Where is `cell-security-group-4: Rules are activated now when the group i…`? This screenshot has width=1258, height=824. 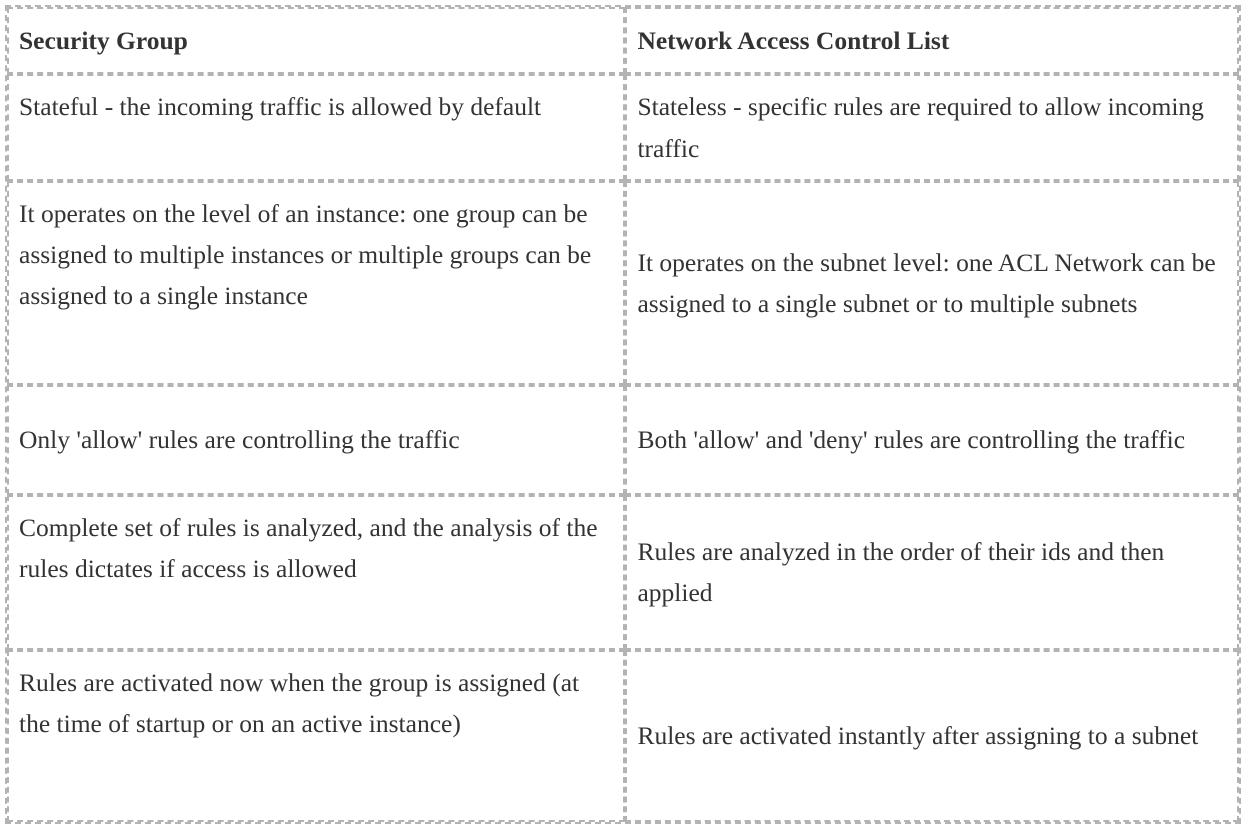
cell-security-group-4: Rules are activated now when the group i… is located at coordinates (316, 735).